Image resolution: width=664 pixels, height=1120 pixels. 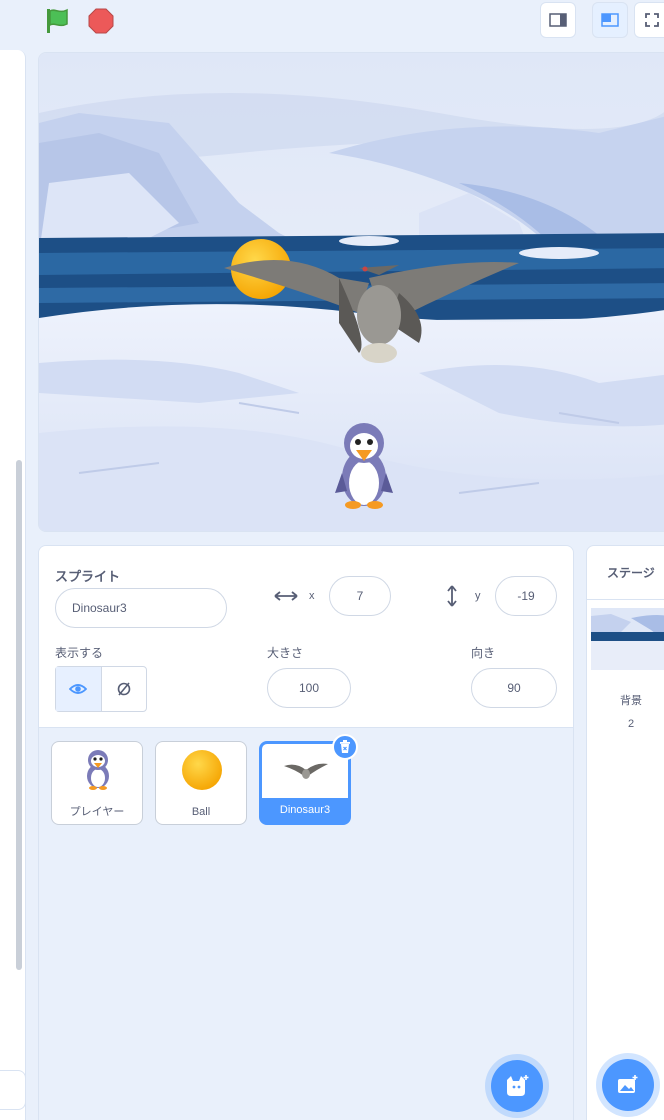 What do you see at coordinates (57, 21) in the screenshot?
I see `green-flag-icon` at bounding box center [57, 21].